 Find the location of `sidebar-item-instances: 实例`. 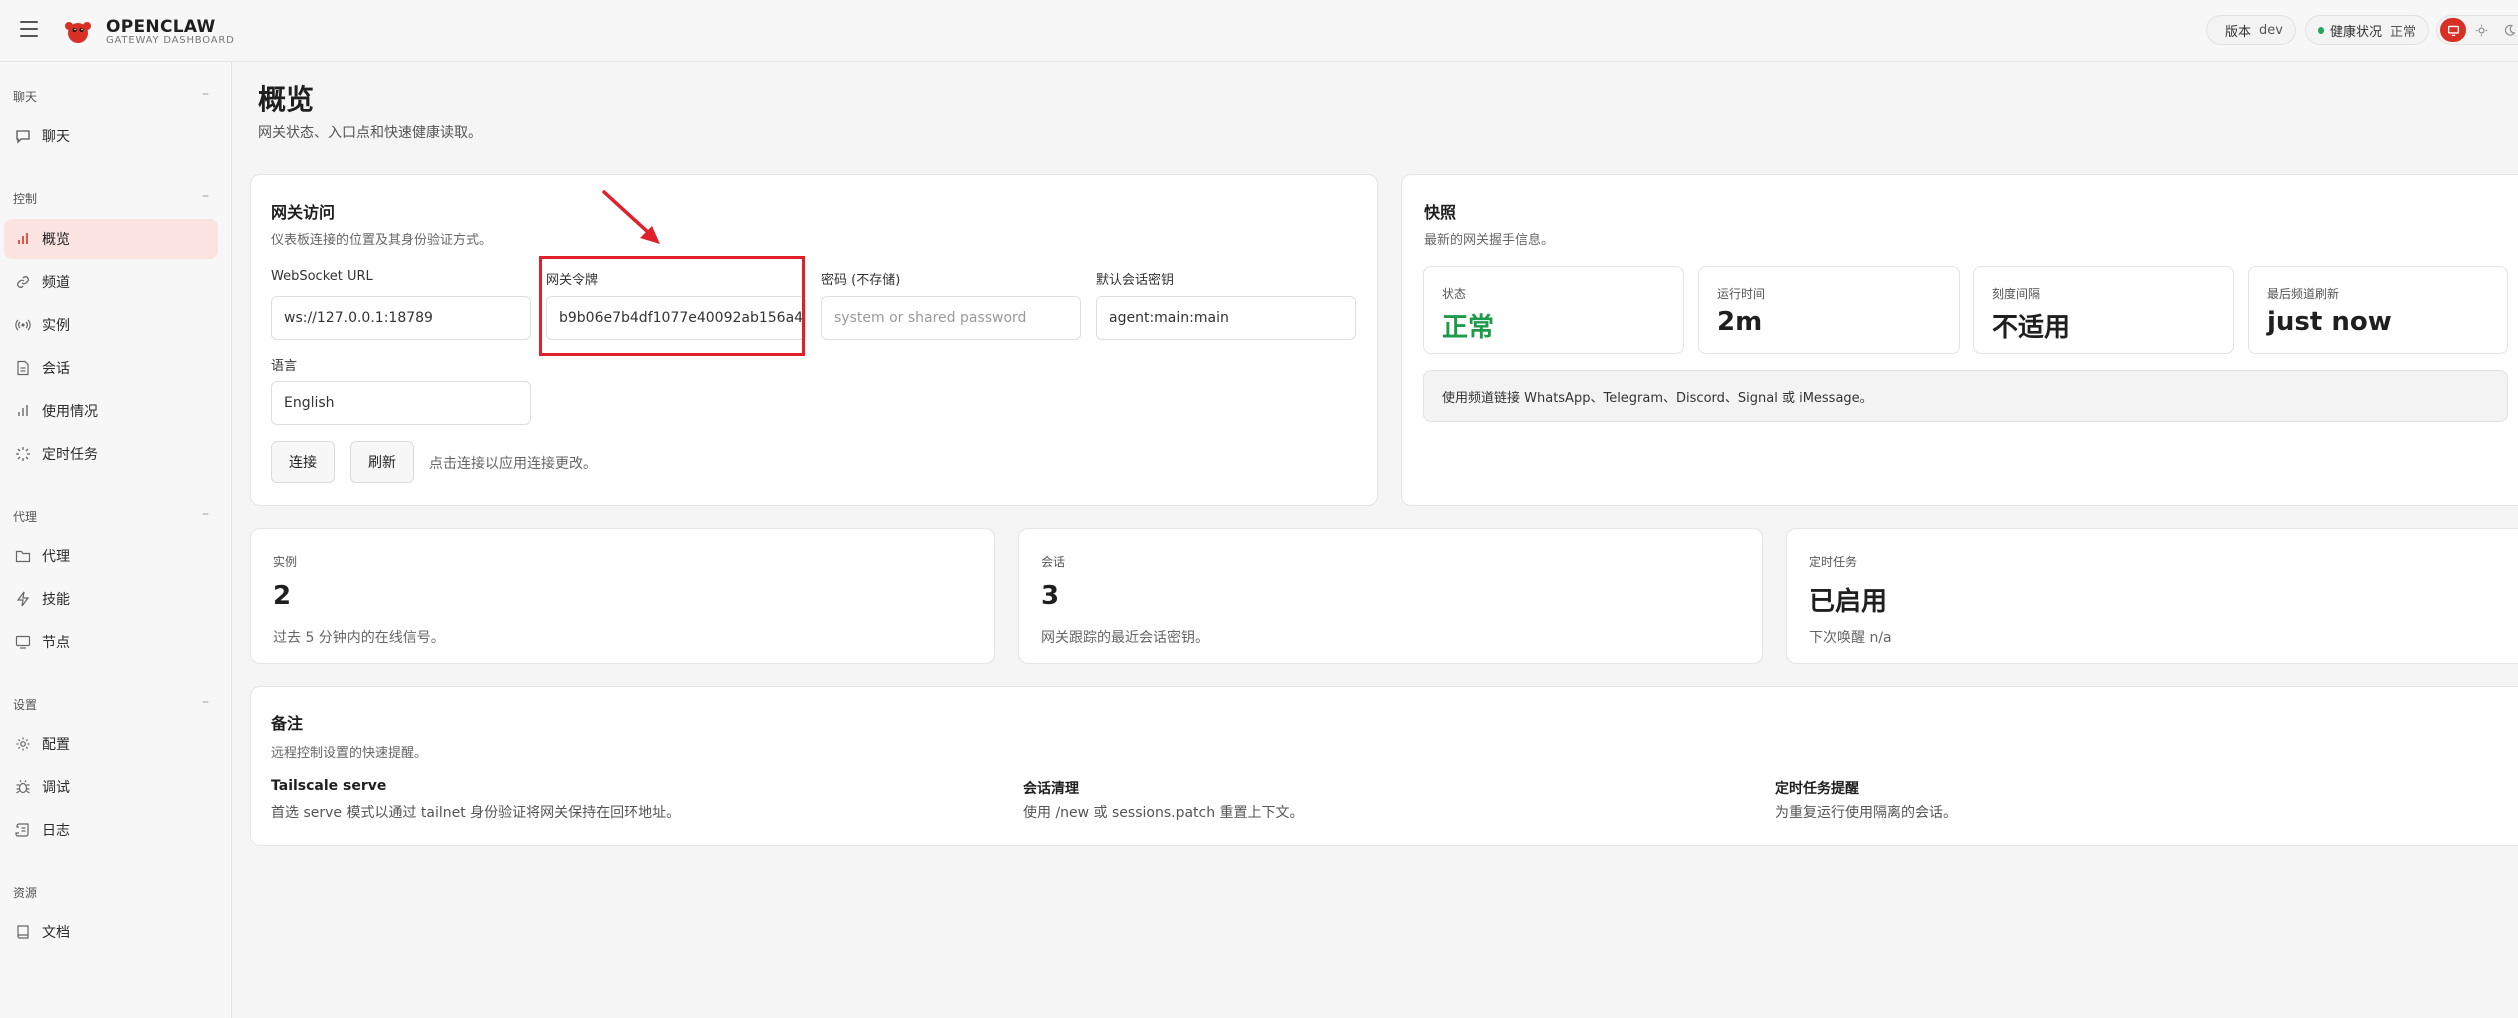

sidebar-item-instances: 实例 is located at coordinates (111, 325).